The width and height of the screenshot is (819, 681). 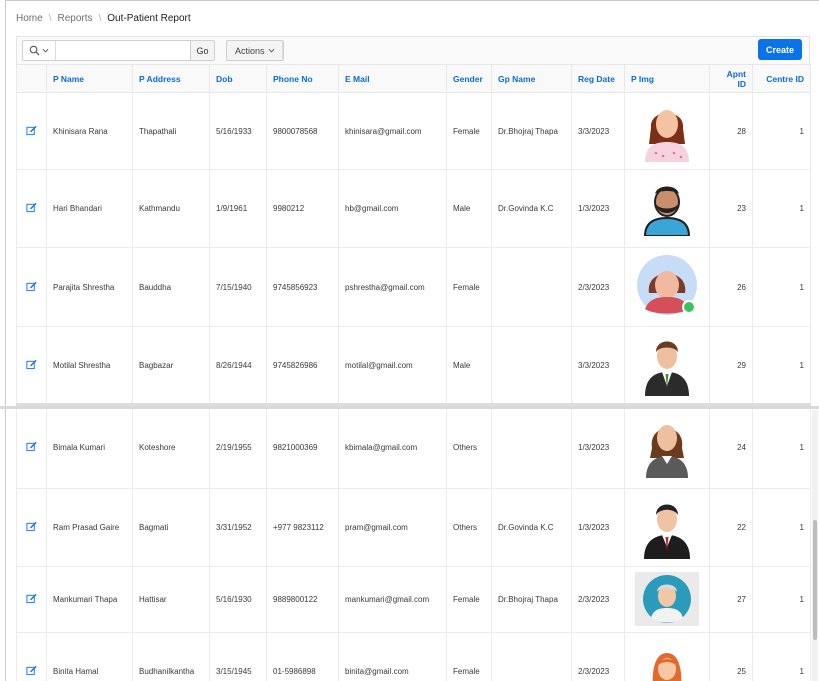 I want to click on column-header-gender: Gender, so click(x=469, y=78).